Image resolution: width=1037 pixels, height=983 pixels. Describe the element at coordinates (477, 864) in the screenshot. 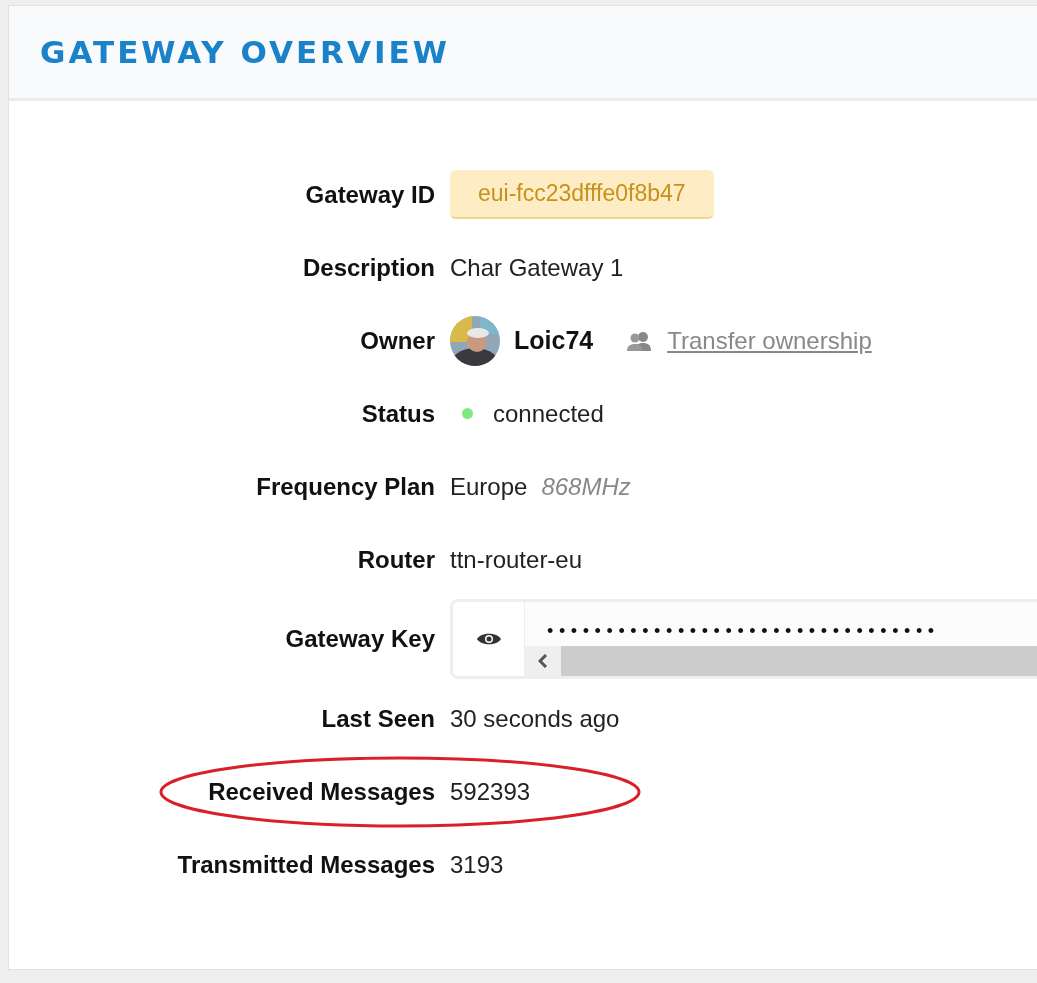

I see `field-value: 3193` at that location.